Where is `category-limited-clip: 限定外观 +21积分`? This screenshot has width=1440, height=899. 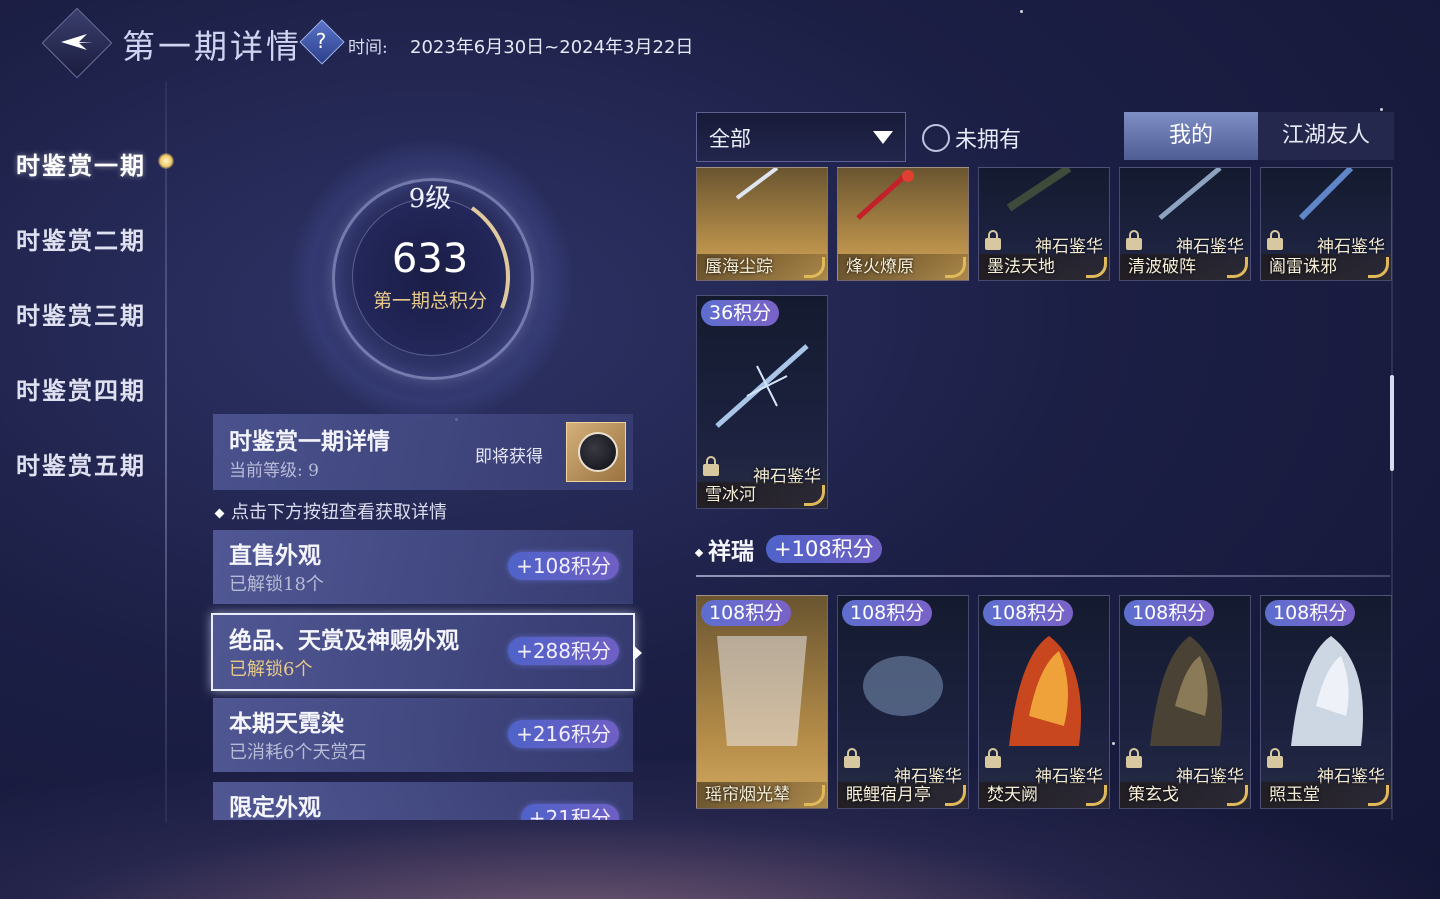
category-limited-clip: 限定外观 +21积分 is located at coordinates (423, 801).